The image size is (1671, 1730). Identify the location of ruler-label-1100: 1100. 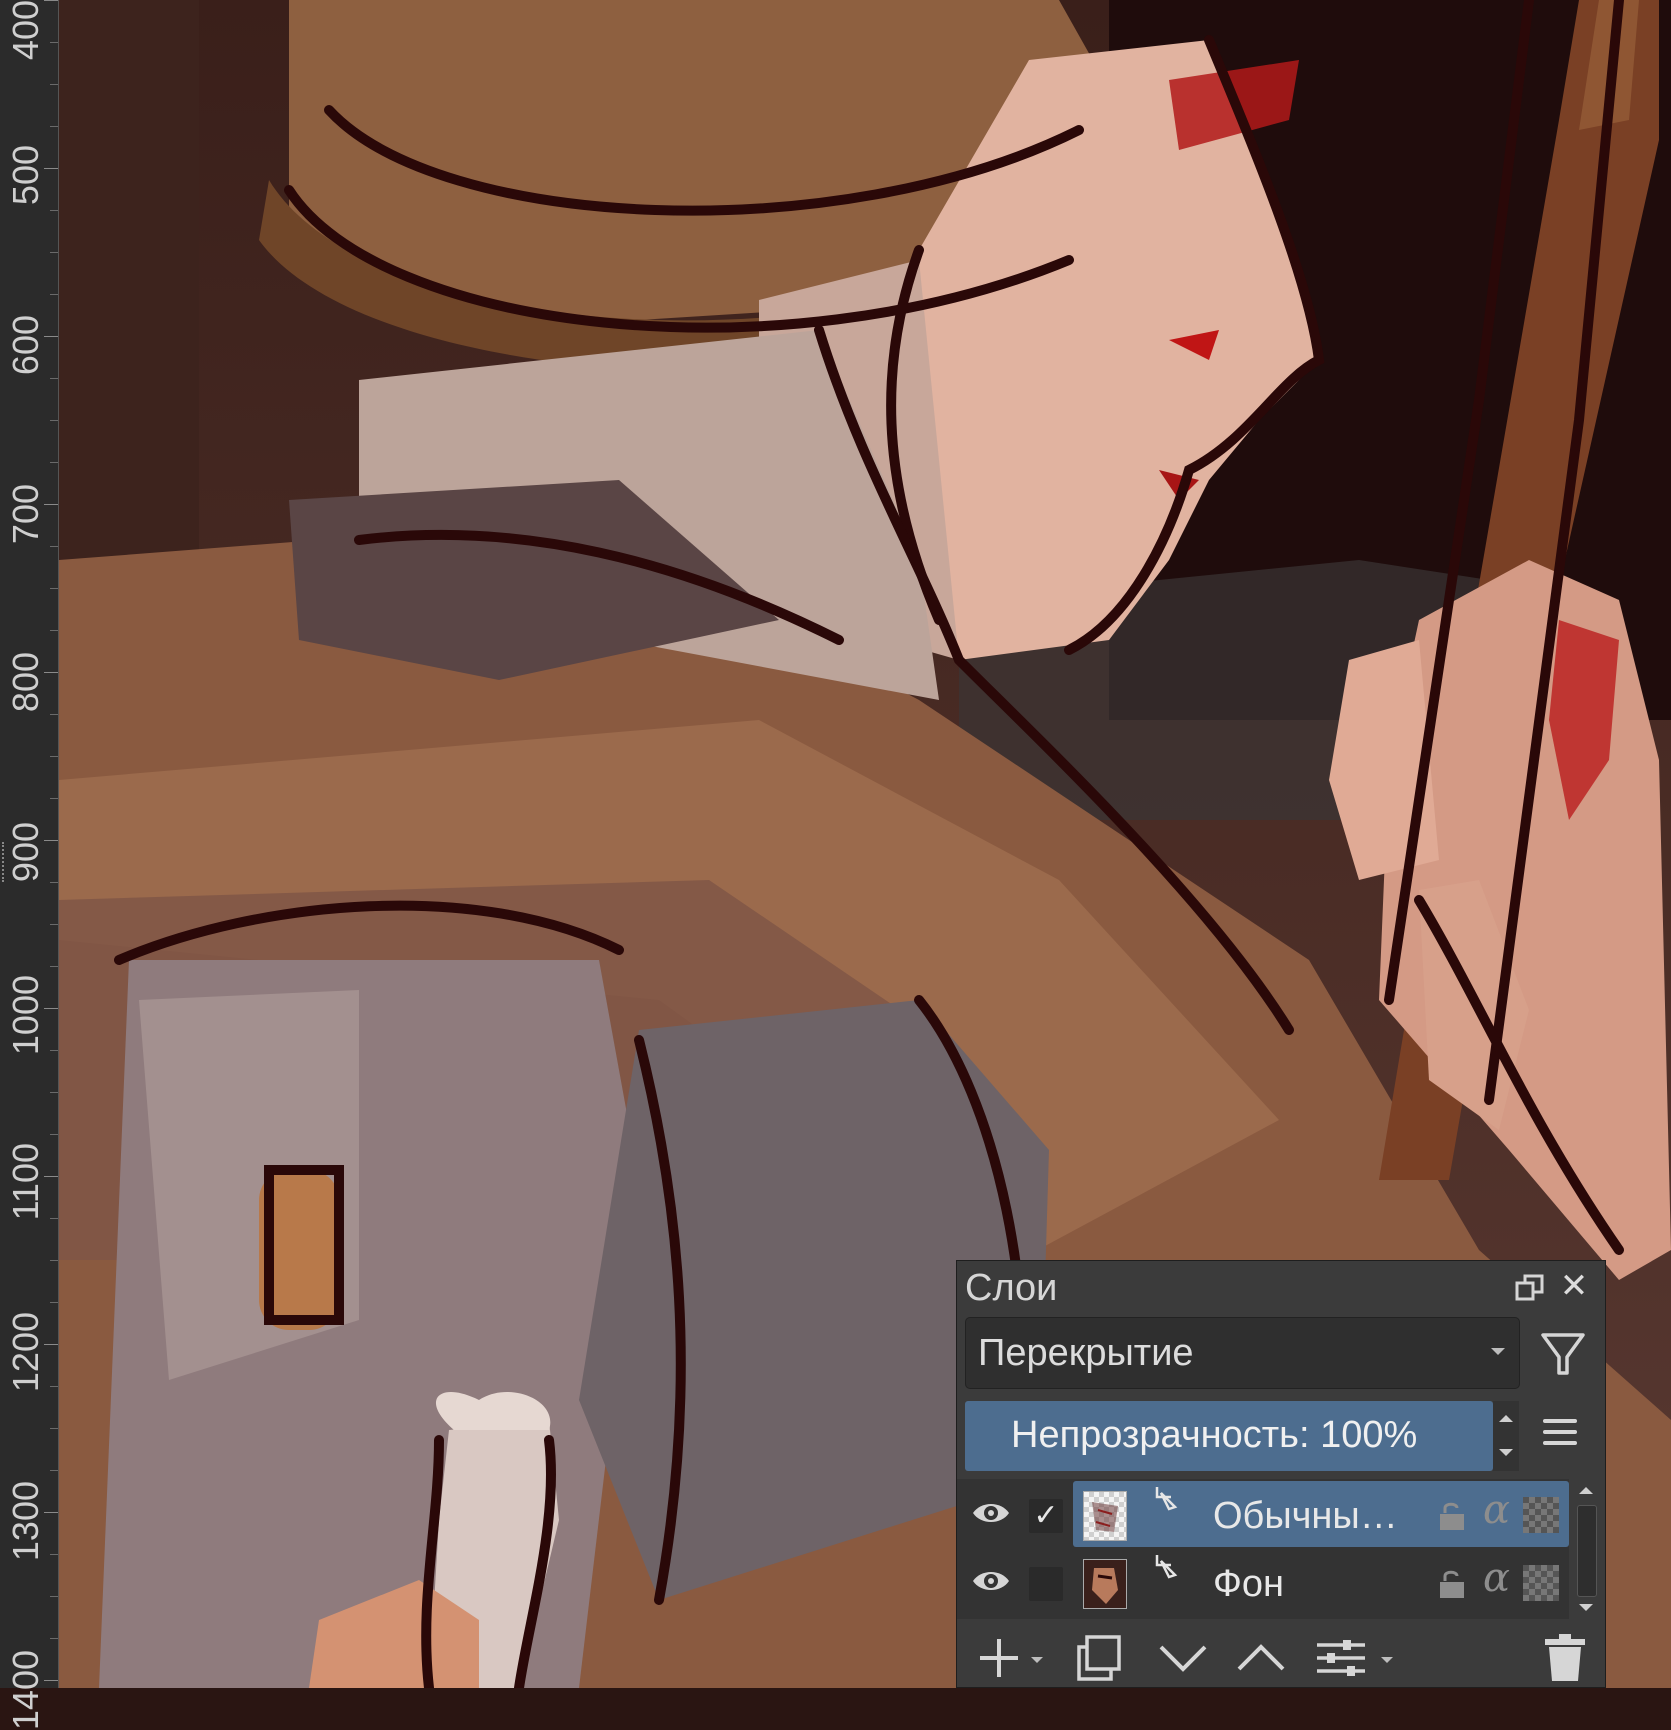
(25, 1182).